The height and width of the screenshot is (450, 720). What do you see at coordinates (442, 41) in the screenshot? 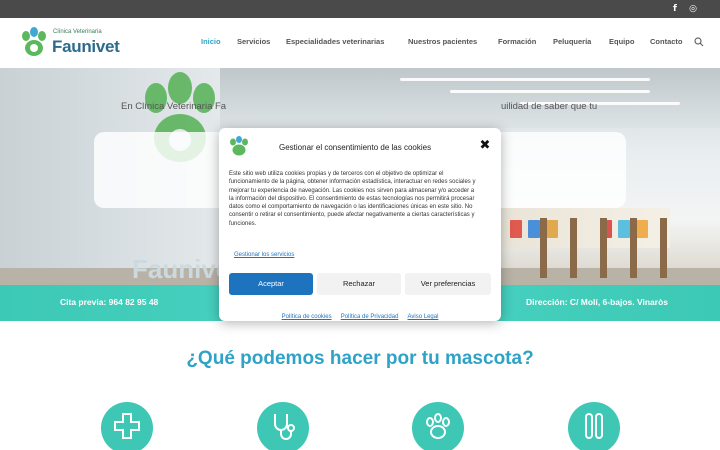
I see `nav-item-pacientes: Nuestros pacientes` at bounding box center [442, 41].